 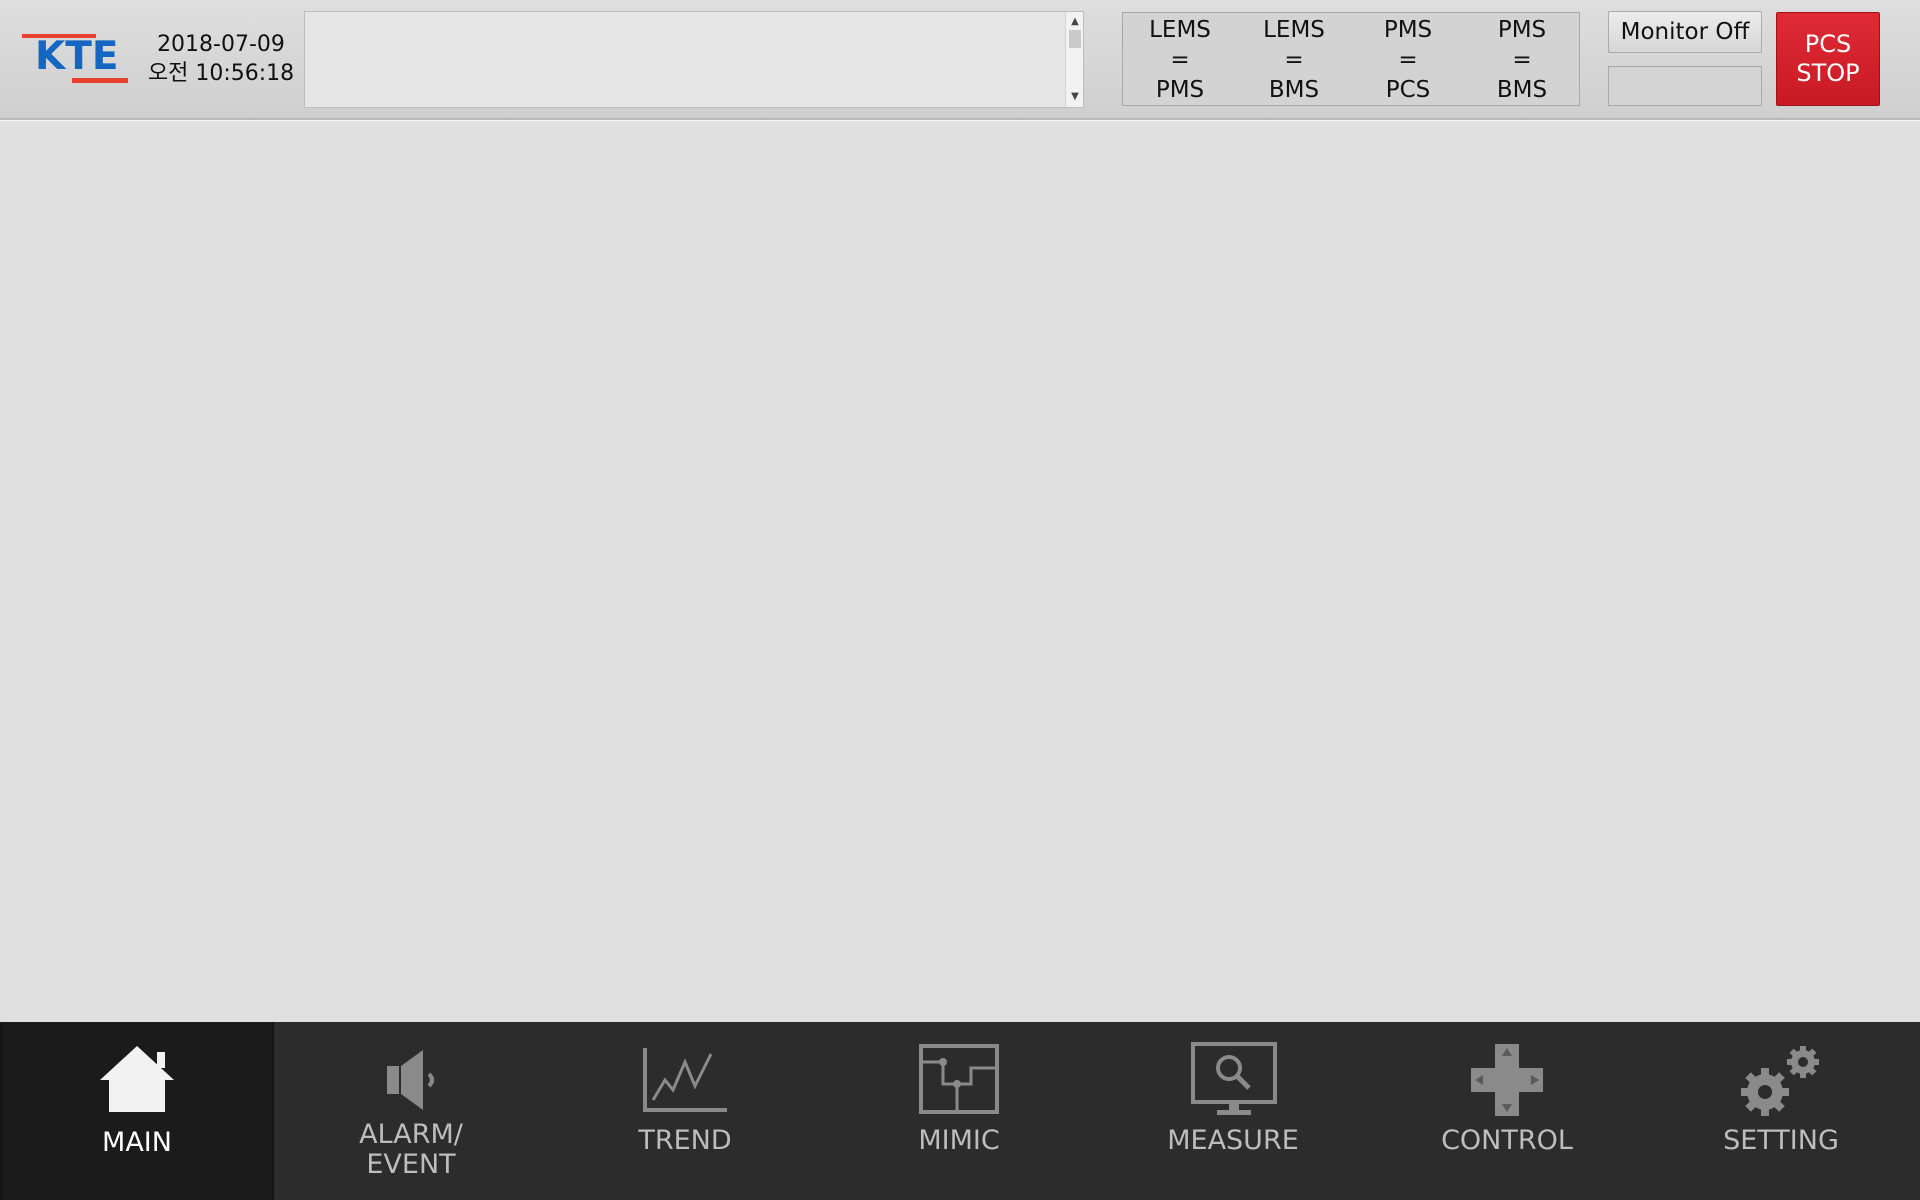 What do you see at coordinates (137, 1079) in the screenshot?
I see `home-icon` at bounding box center [137, 1079].